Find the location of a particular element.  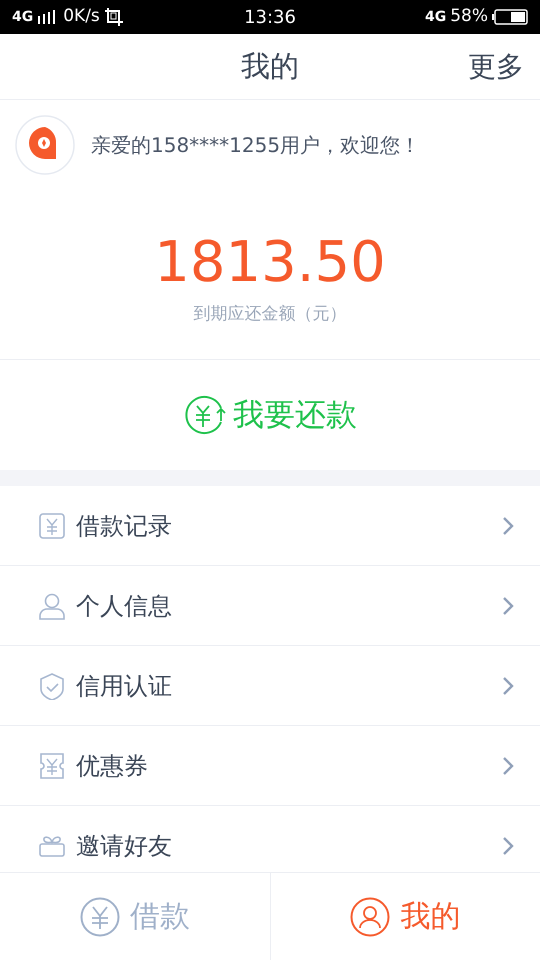

menu-item: 个人信息 is located at coordinates (270, 606).